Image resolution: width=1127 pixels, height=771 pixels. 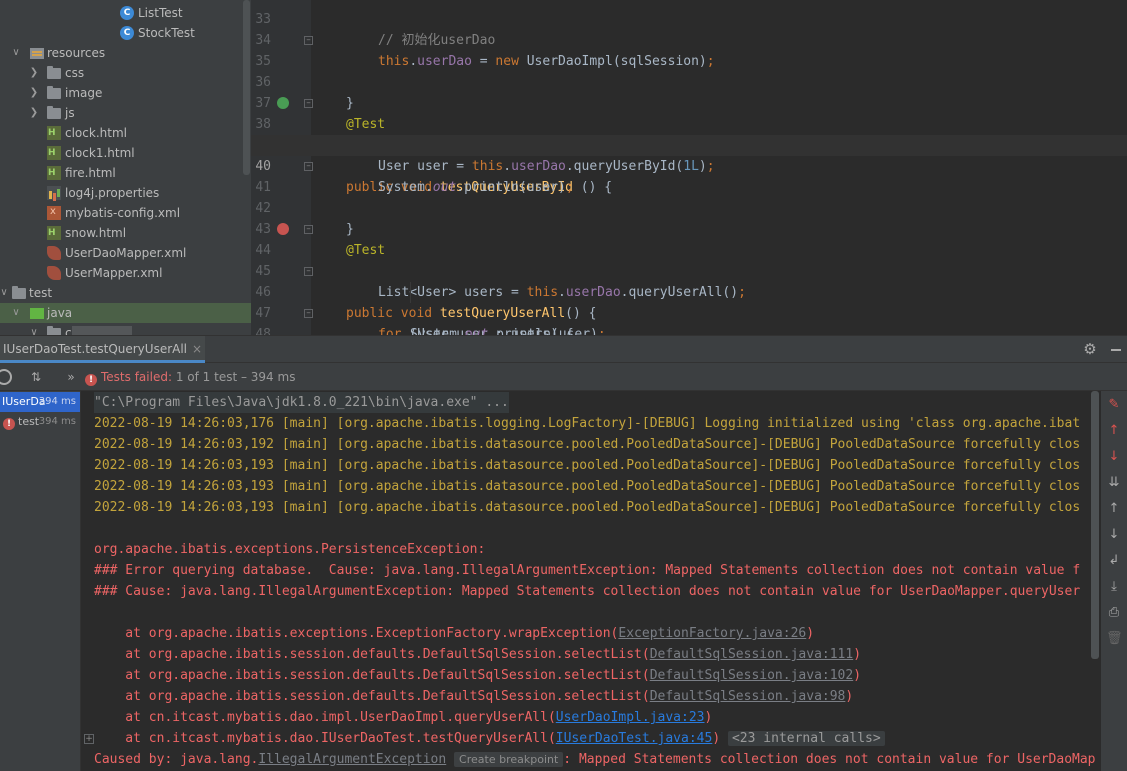 I want to click on next-failure-icon: ↓, so click(x=1114, y=457).